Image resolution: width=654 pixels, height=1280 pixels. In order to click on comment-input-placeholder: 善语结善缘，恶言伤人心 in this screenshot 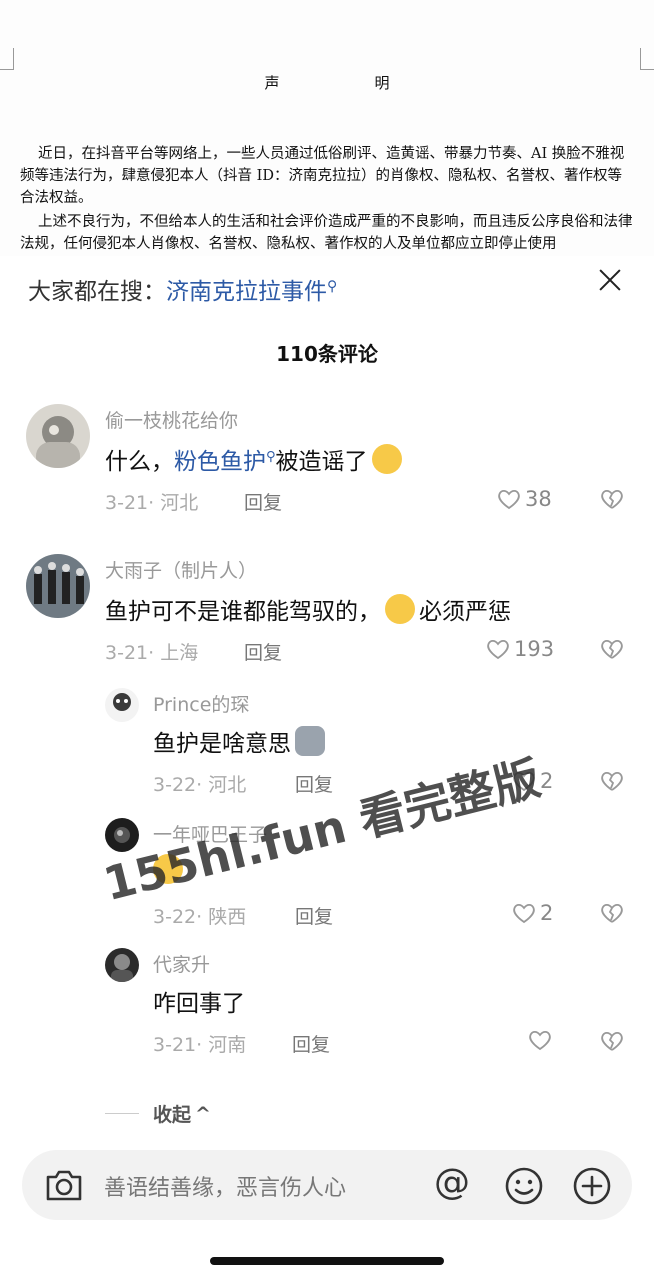, I will do `click(225, 1186)`.